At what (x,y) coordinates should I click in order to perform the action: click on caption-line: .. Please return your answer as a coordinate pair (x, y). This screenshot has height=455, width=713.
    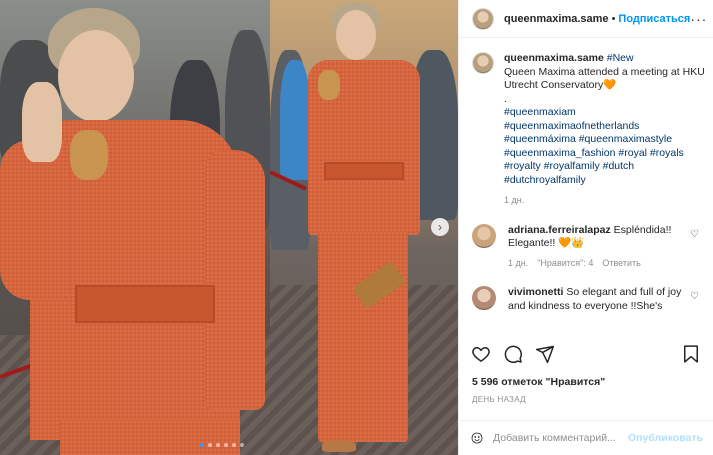
    Looking at the image, I should click on (505, 98).